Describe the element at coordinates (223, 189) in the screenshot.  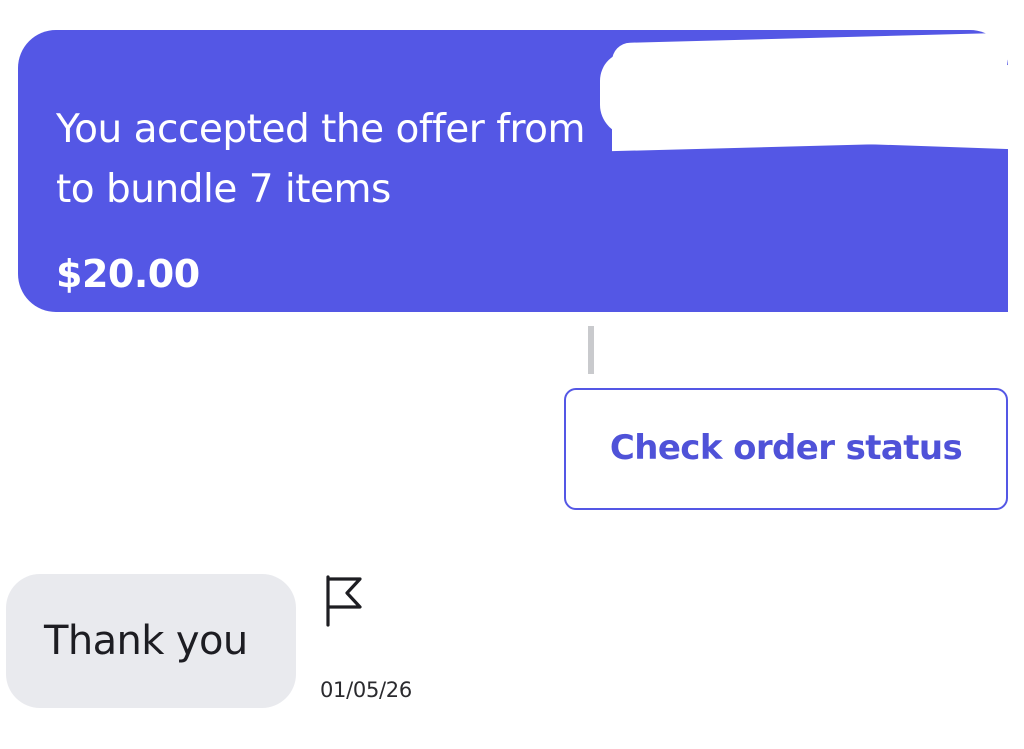
I see `offer-message-line-2: to bundle 7 items` at that location.